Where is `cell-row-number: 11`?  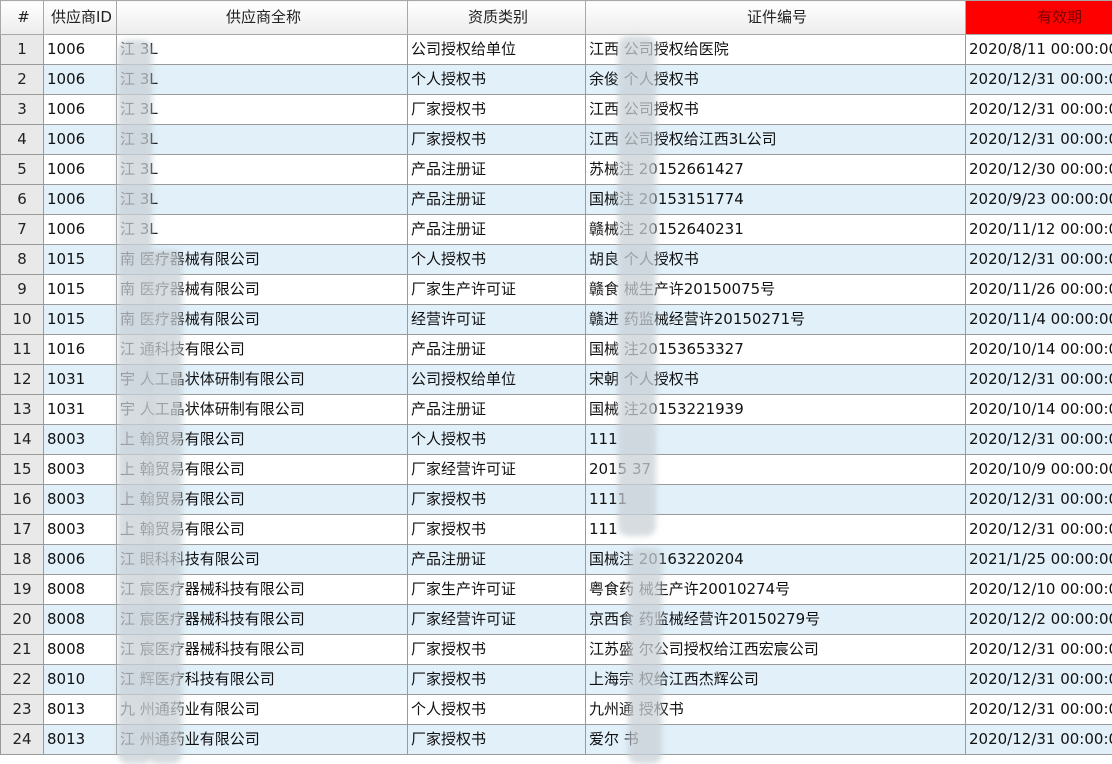
cell-row-number: 11 is located at coordinates (22, 349).